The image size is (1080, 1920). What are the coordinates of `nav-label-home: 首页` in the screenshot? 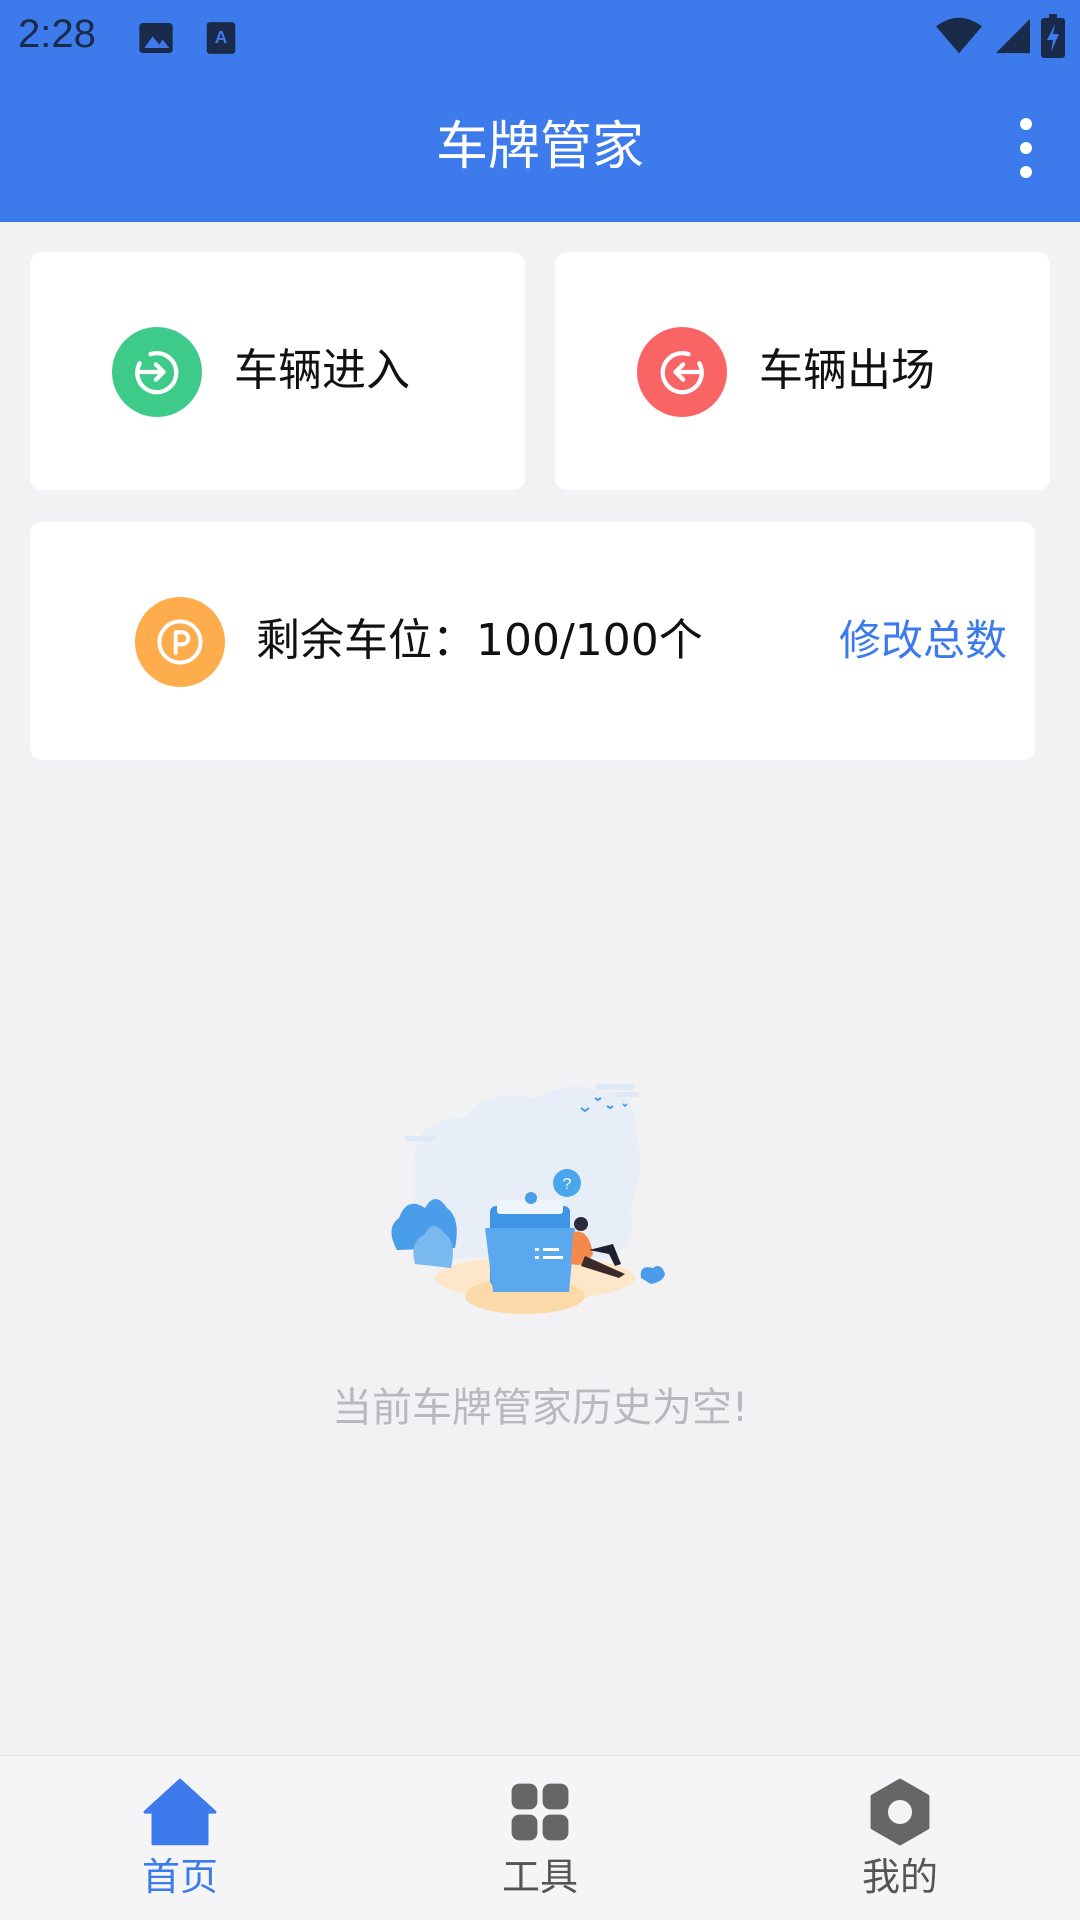 It's located at (179, 1877).